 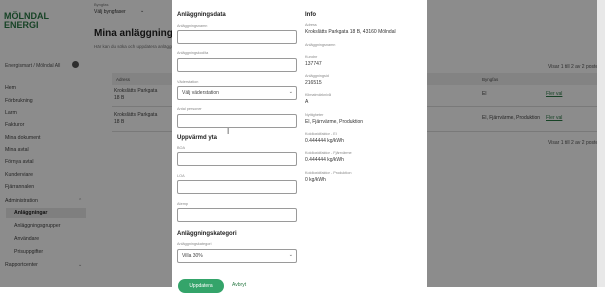 What do you see at coordinates (237, 93) in the screenshot?
I see `weather-station-select: Välj väderstation ⌄` at bounding box center [237, 93].